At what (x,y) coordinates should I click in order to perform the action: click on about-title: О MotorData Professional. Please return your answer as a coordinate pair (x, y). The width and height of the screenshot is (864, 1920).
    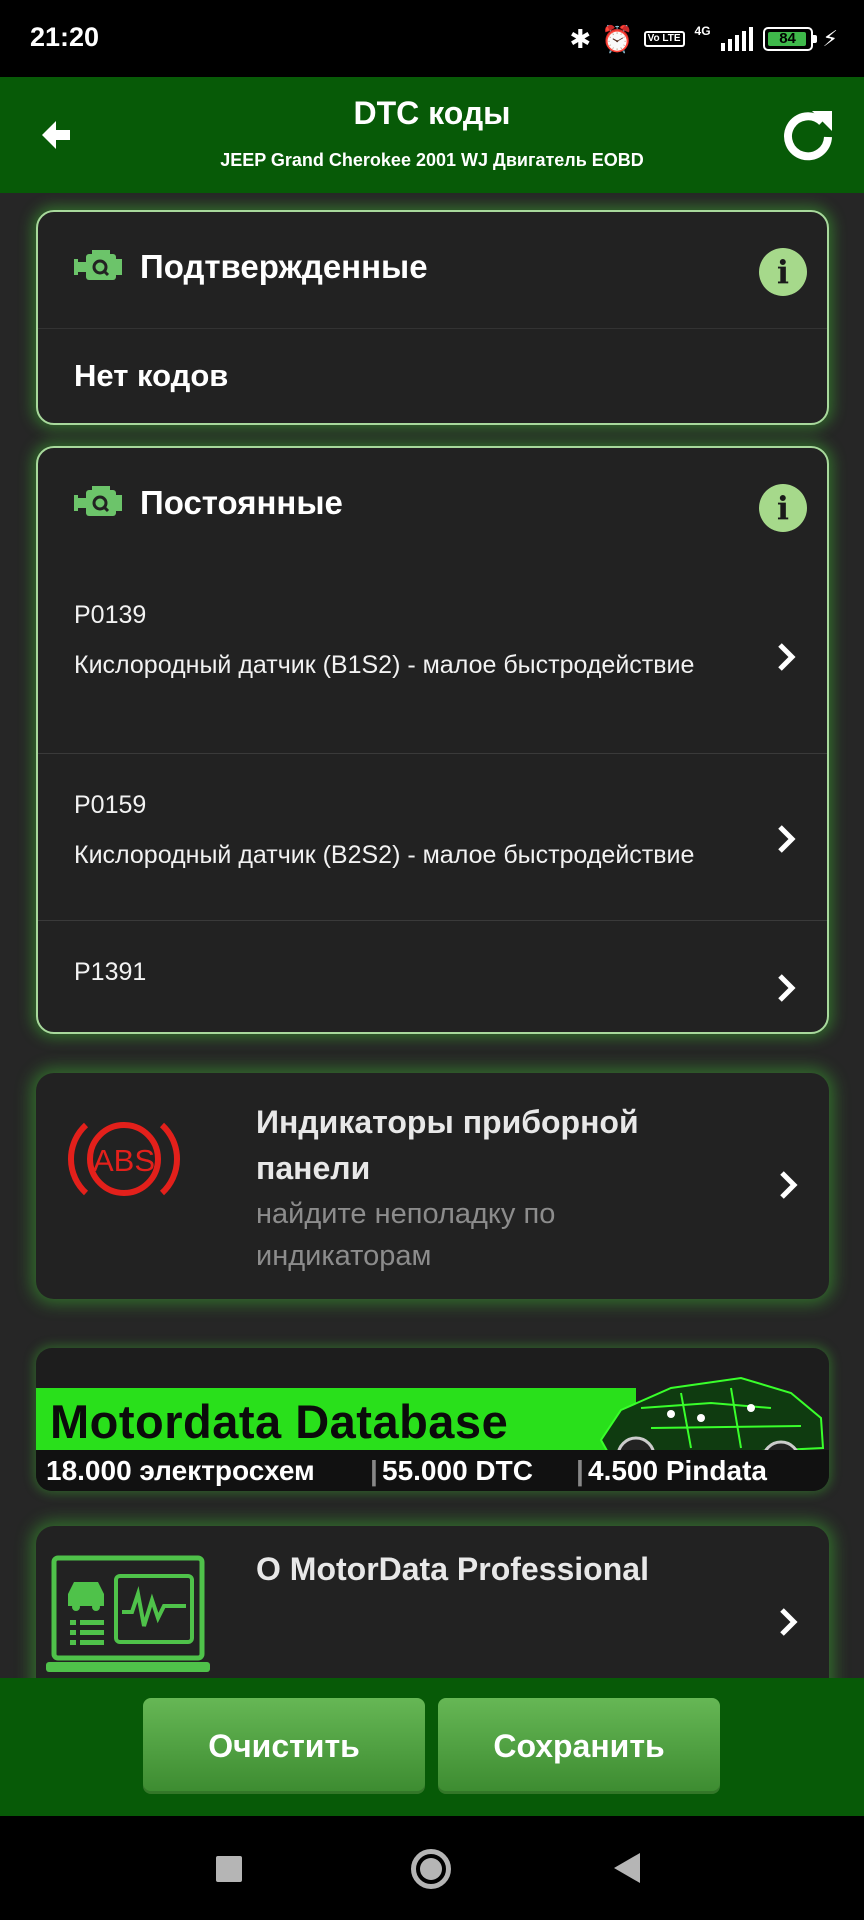
    Looking at the image, I should click on (452, 1569).